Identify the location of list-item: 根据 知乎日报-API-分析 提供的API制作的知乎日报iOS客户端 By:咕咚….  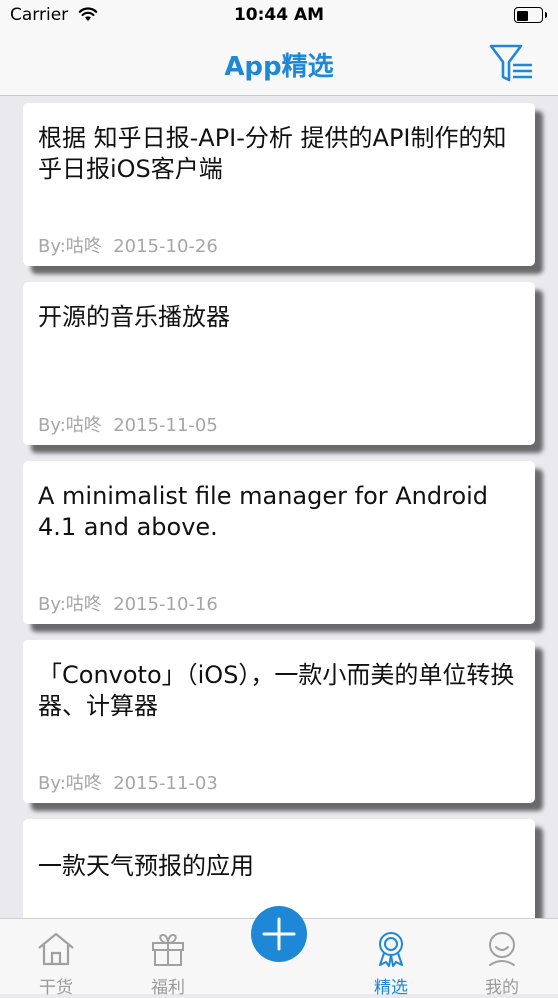
(279, 184).